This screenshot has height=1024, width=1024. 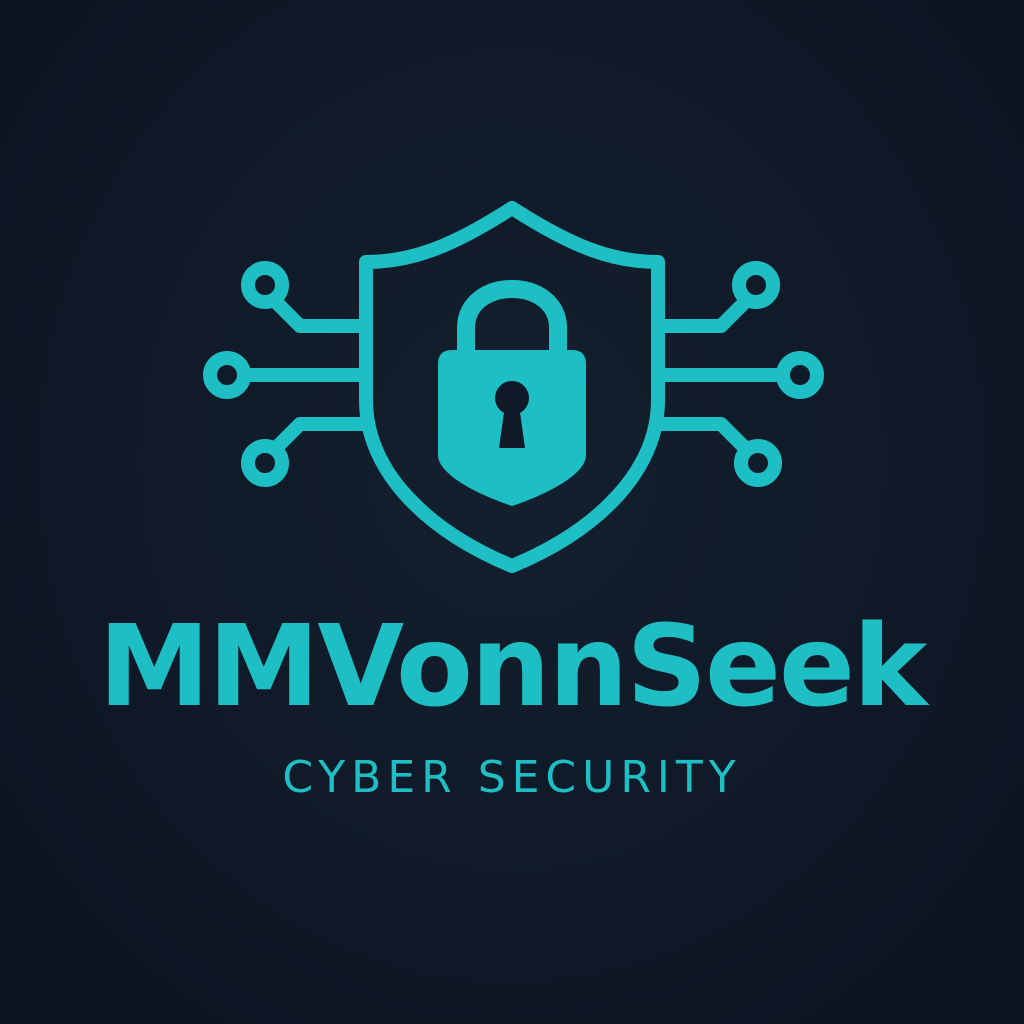 What do you see at coordinates (512, 319) in the screenshot?
I see `padlock-shackle-icon` at bounding box center [512, 319].